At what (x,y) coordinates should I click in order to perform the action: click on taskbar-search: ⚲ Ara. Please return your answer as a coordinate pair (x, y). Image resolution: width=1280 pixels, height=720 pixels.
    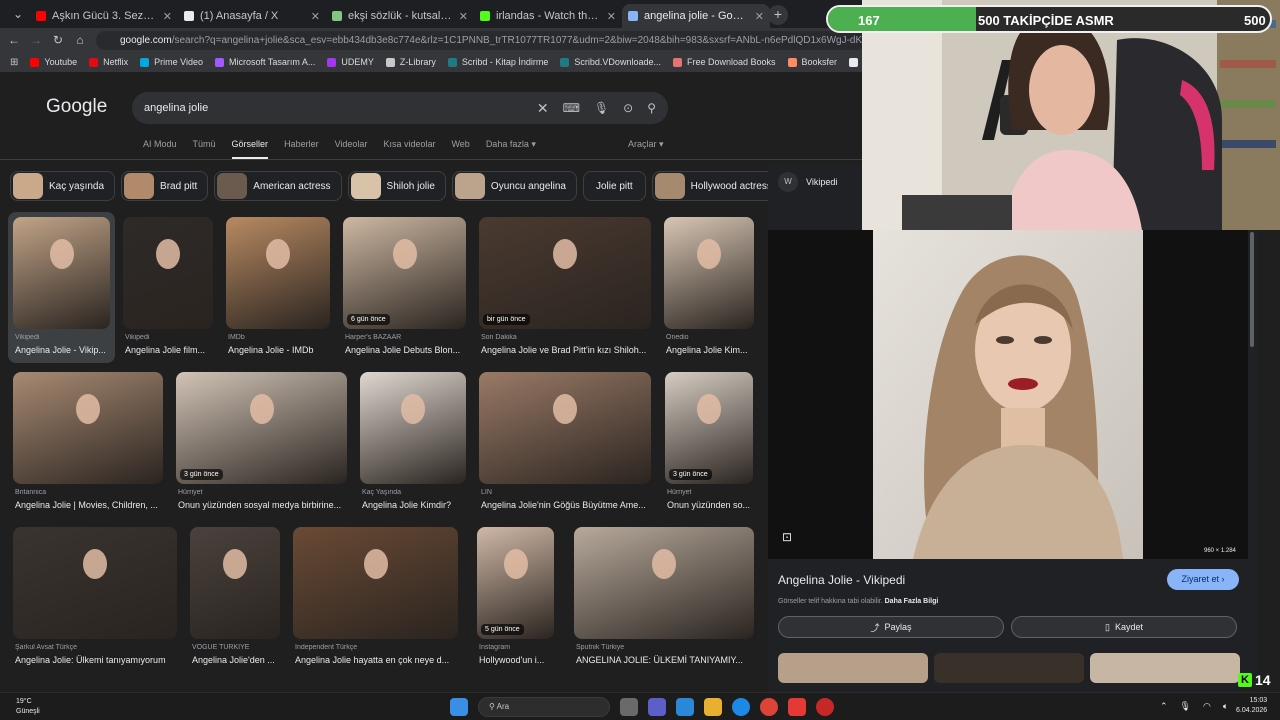
    Looking at the image, I should click on (544, 707).